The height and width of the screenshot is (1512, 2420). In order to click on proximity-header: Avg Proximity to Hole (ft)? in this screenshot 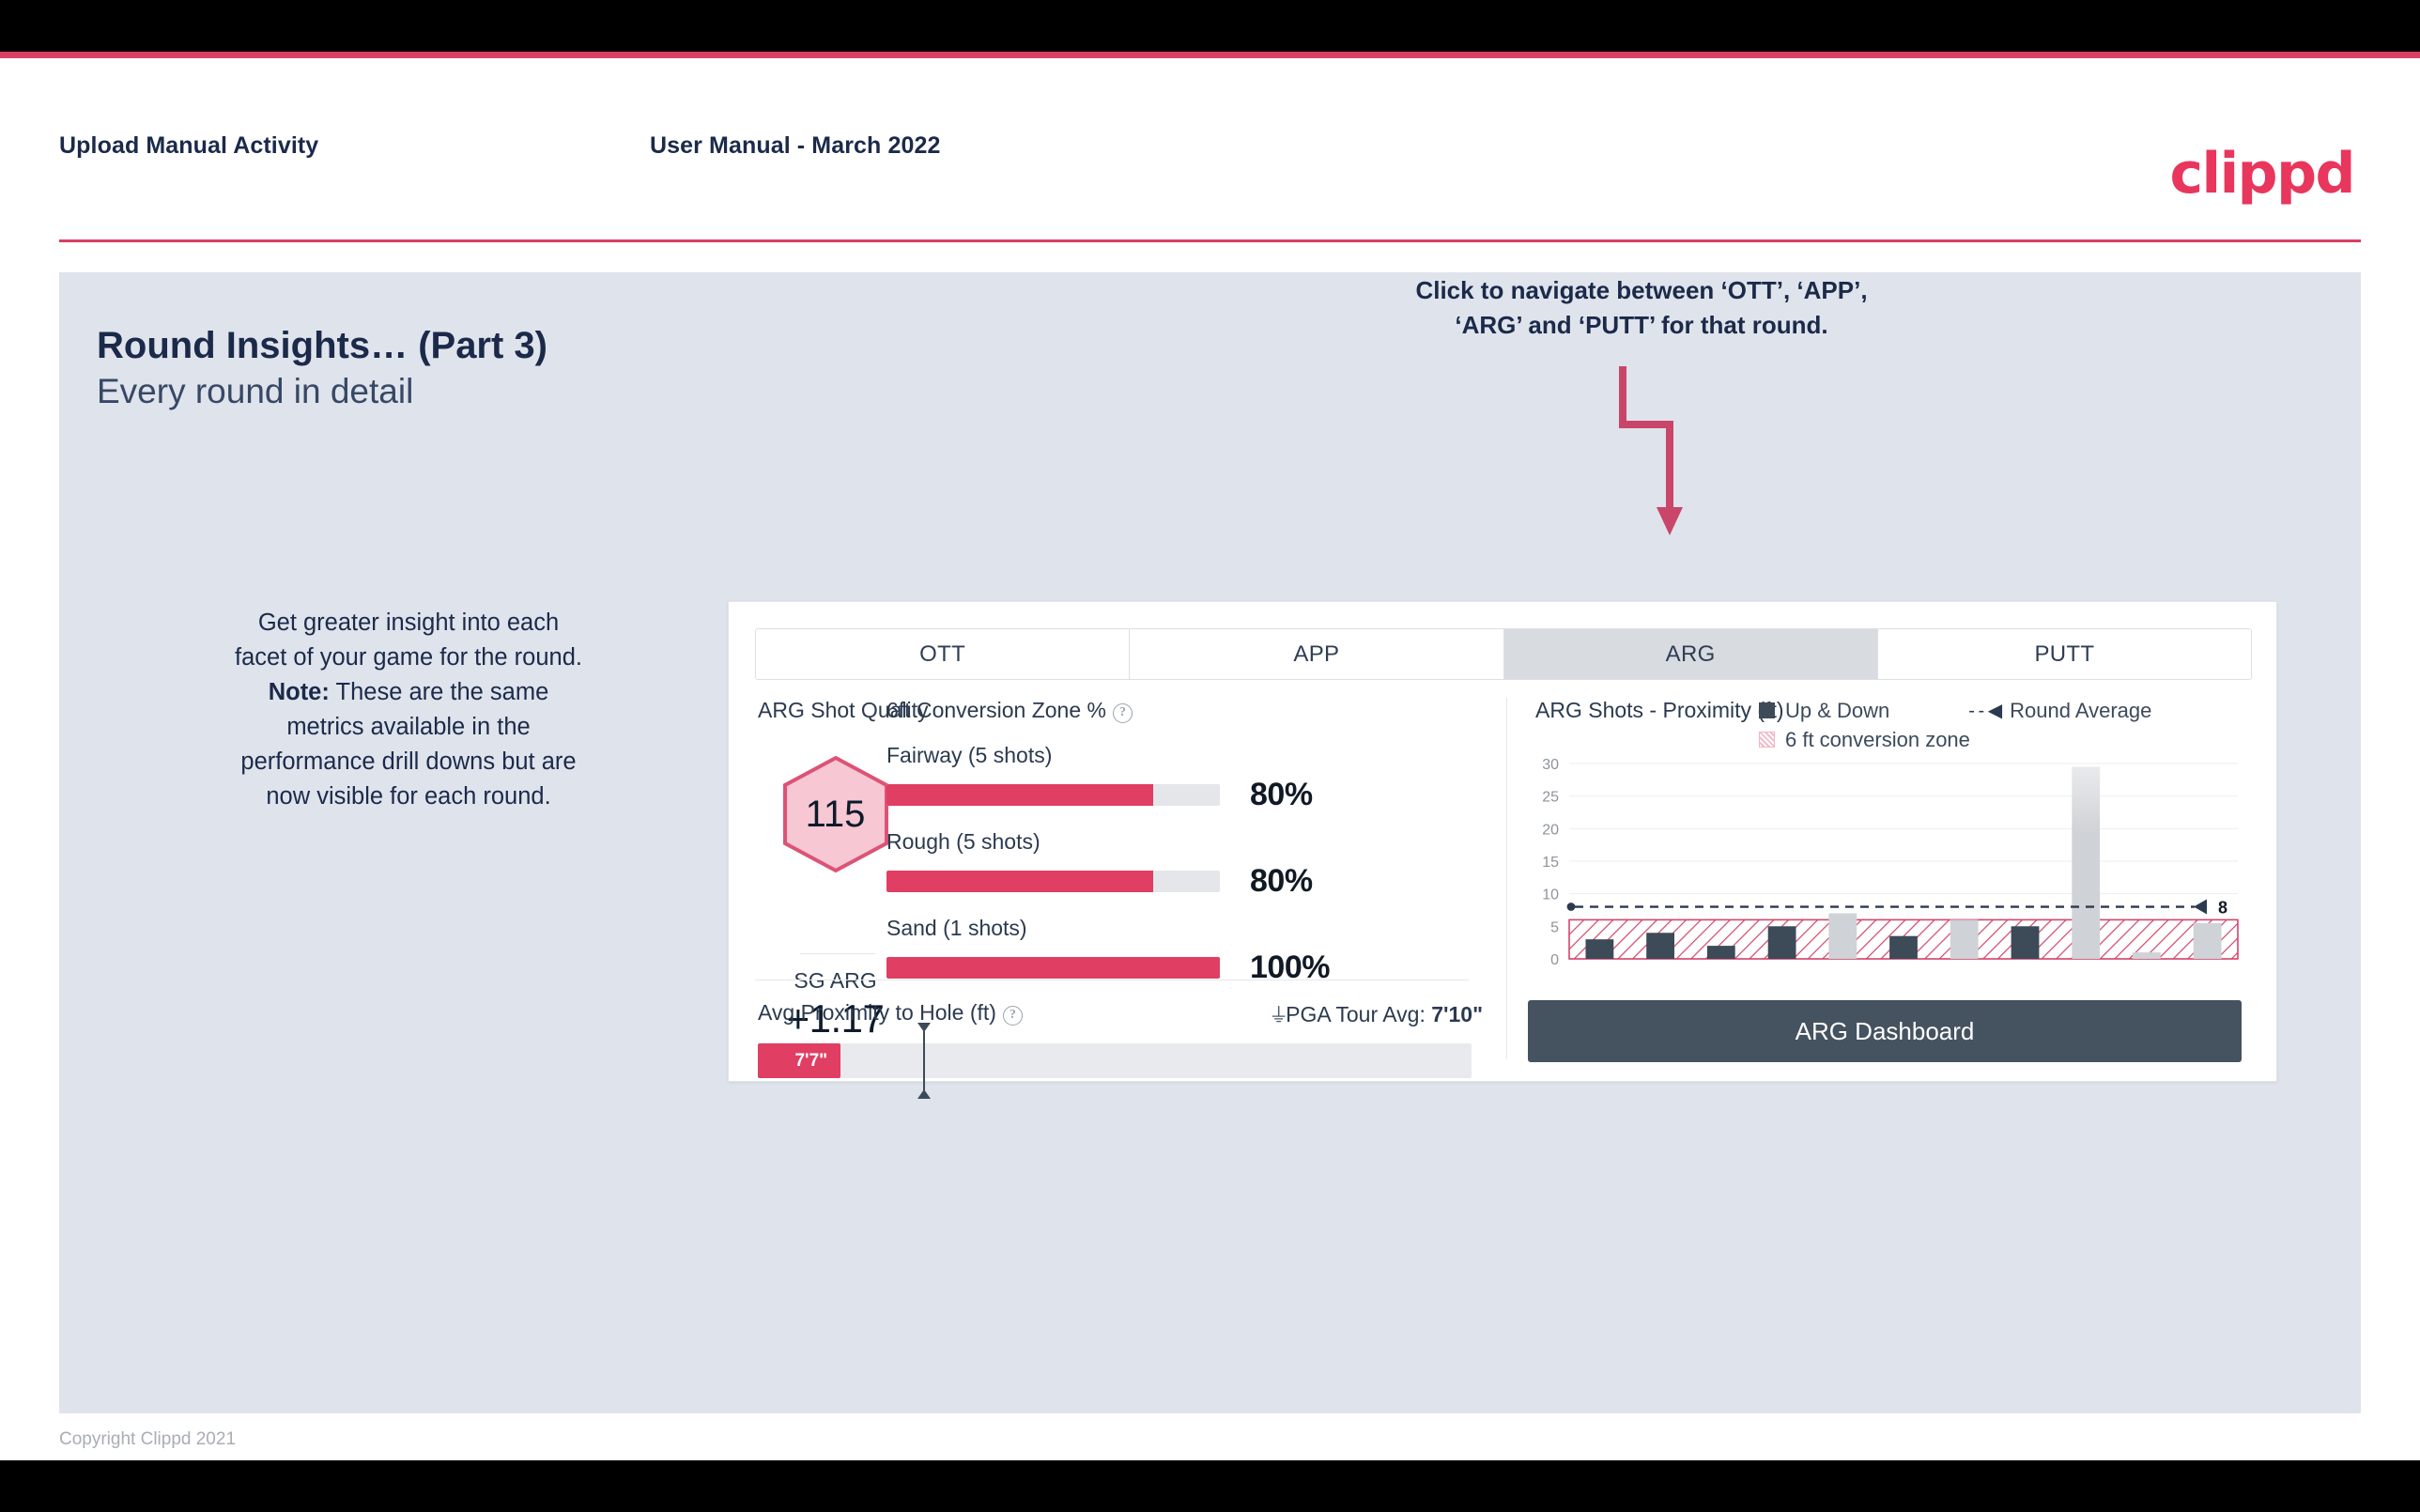, I will do `click(890, 1013)`.